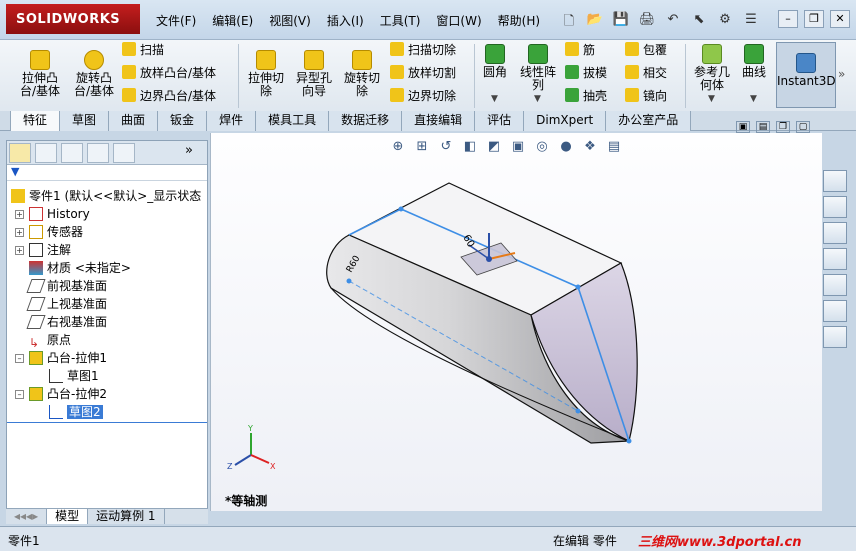  I want to click on loft-cut-button: 放样切割, so click(423, 73).